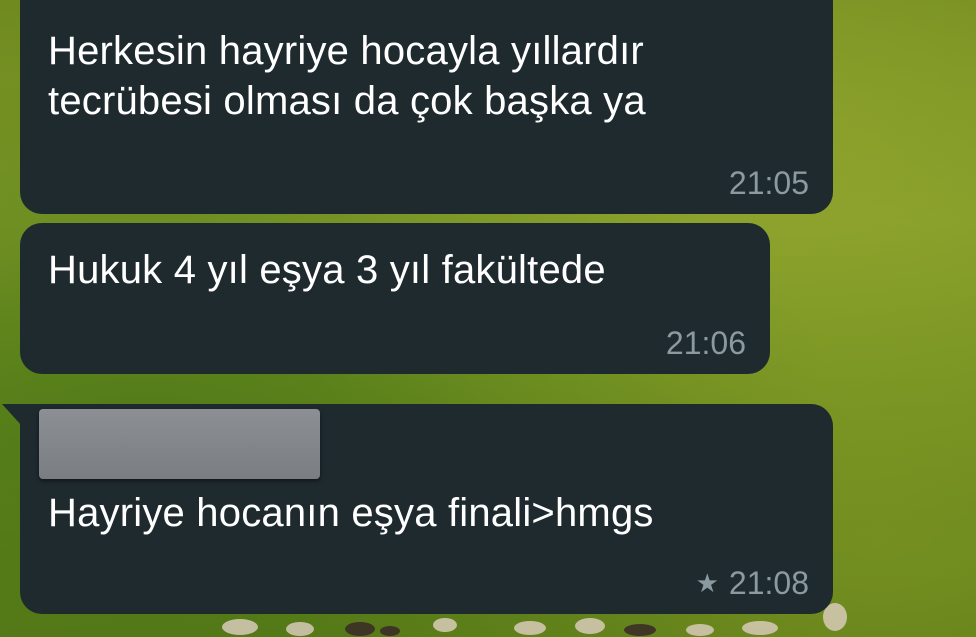  I want to click on message-meta: ★ 21:08, so click(752, 583).